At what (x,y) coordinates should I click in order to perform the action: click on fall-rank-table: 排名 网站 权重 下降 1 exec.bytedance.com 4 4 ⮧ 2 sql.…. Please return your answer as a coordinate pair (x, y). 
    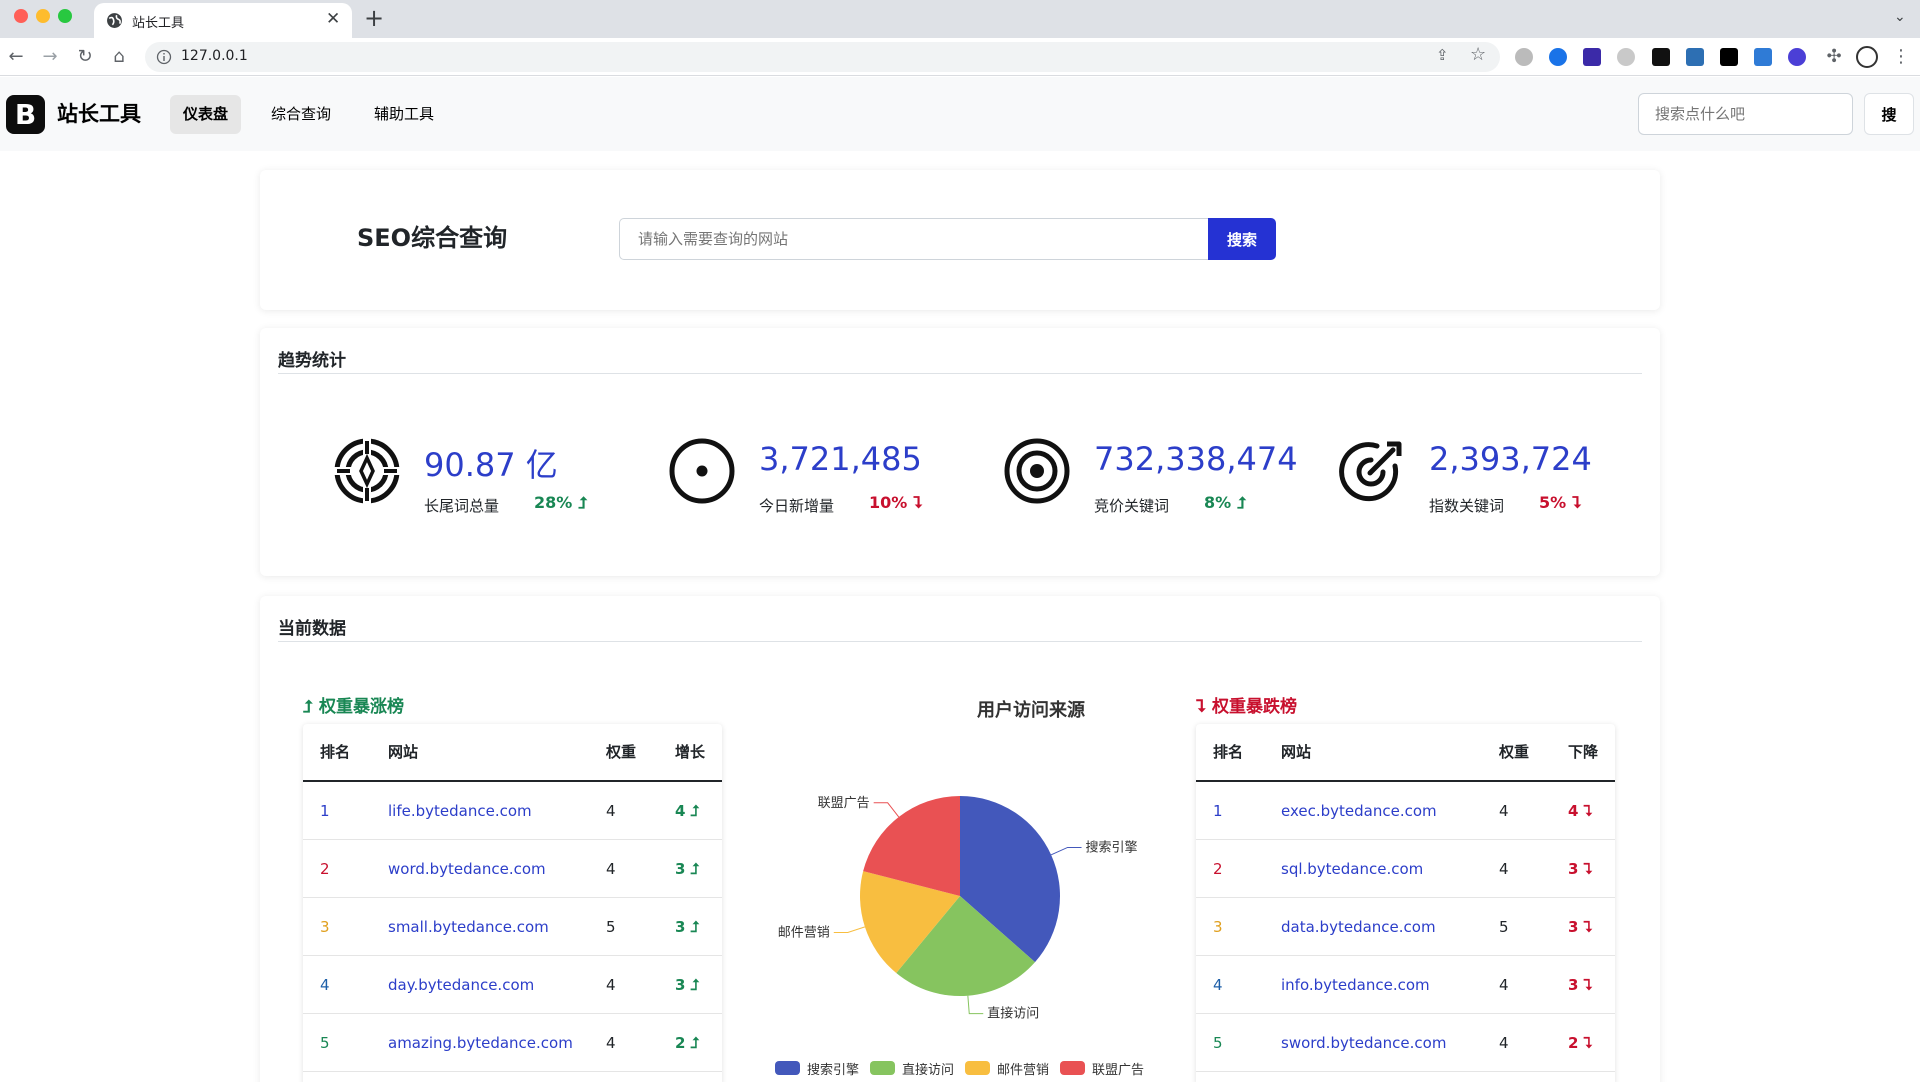
    Looking at the image, I should click on (1405, 903).